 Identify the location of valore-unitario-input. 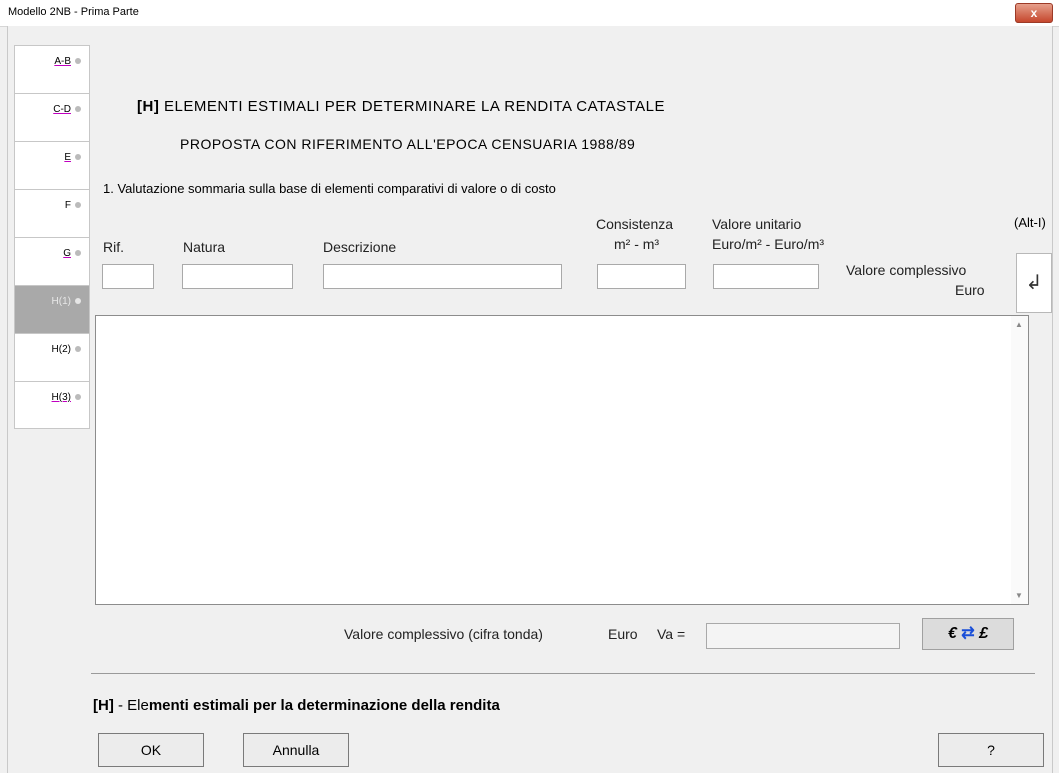
(766, 276).